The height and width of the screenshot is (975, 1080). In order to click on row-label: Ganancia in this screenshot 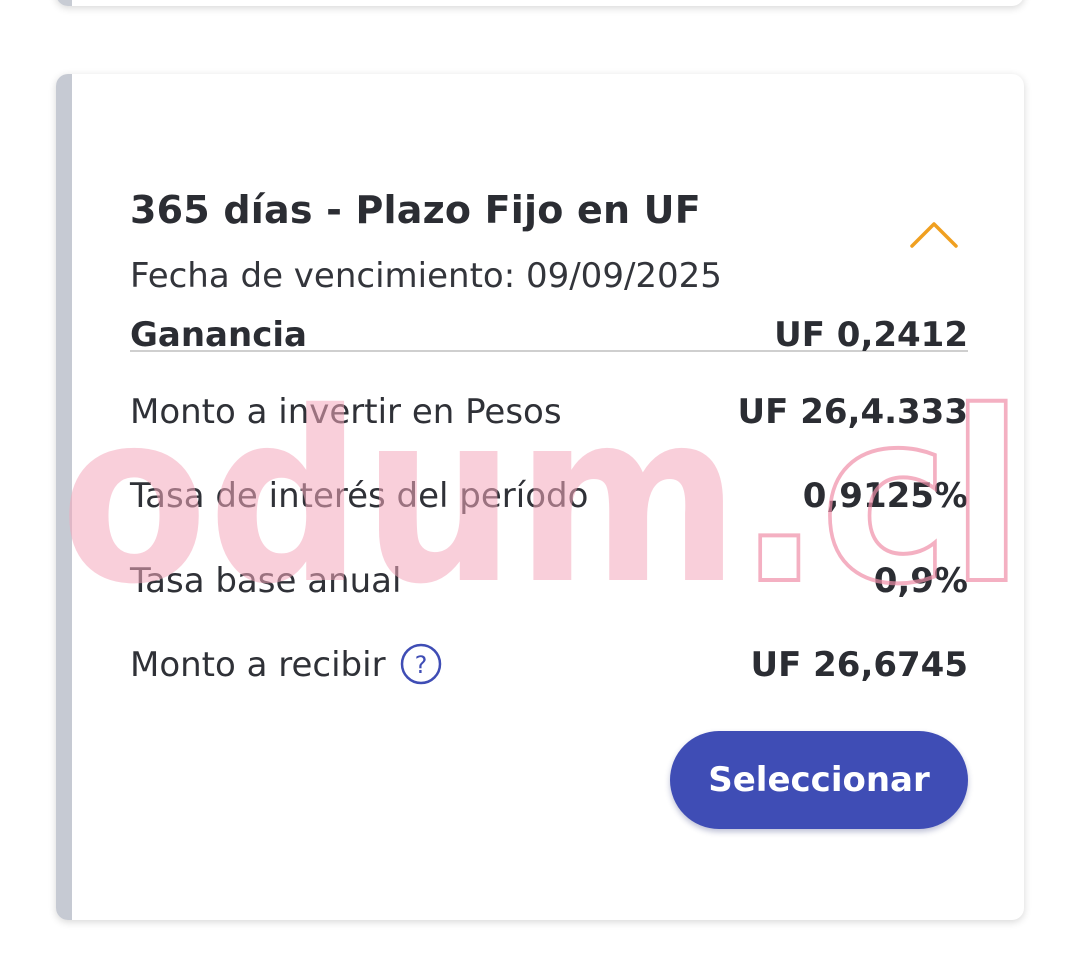, I will do `click(218, 335)`.